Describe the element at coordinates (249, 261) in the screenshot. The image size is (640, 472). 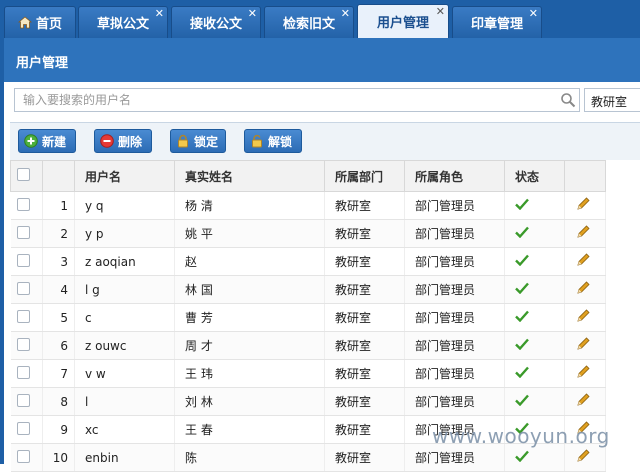
I see `cell-realname: 赵` at that location.